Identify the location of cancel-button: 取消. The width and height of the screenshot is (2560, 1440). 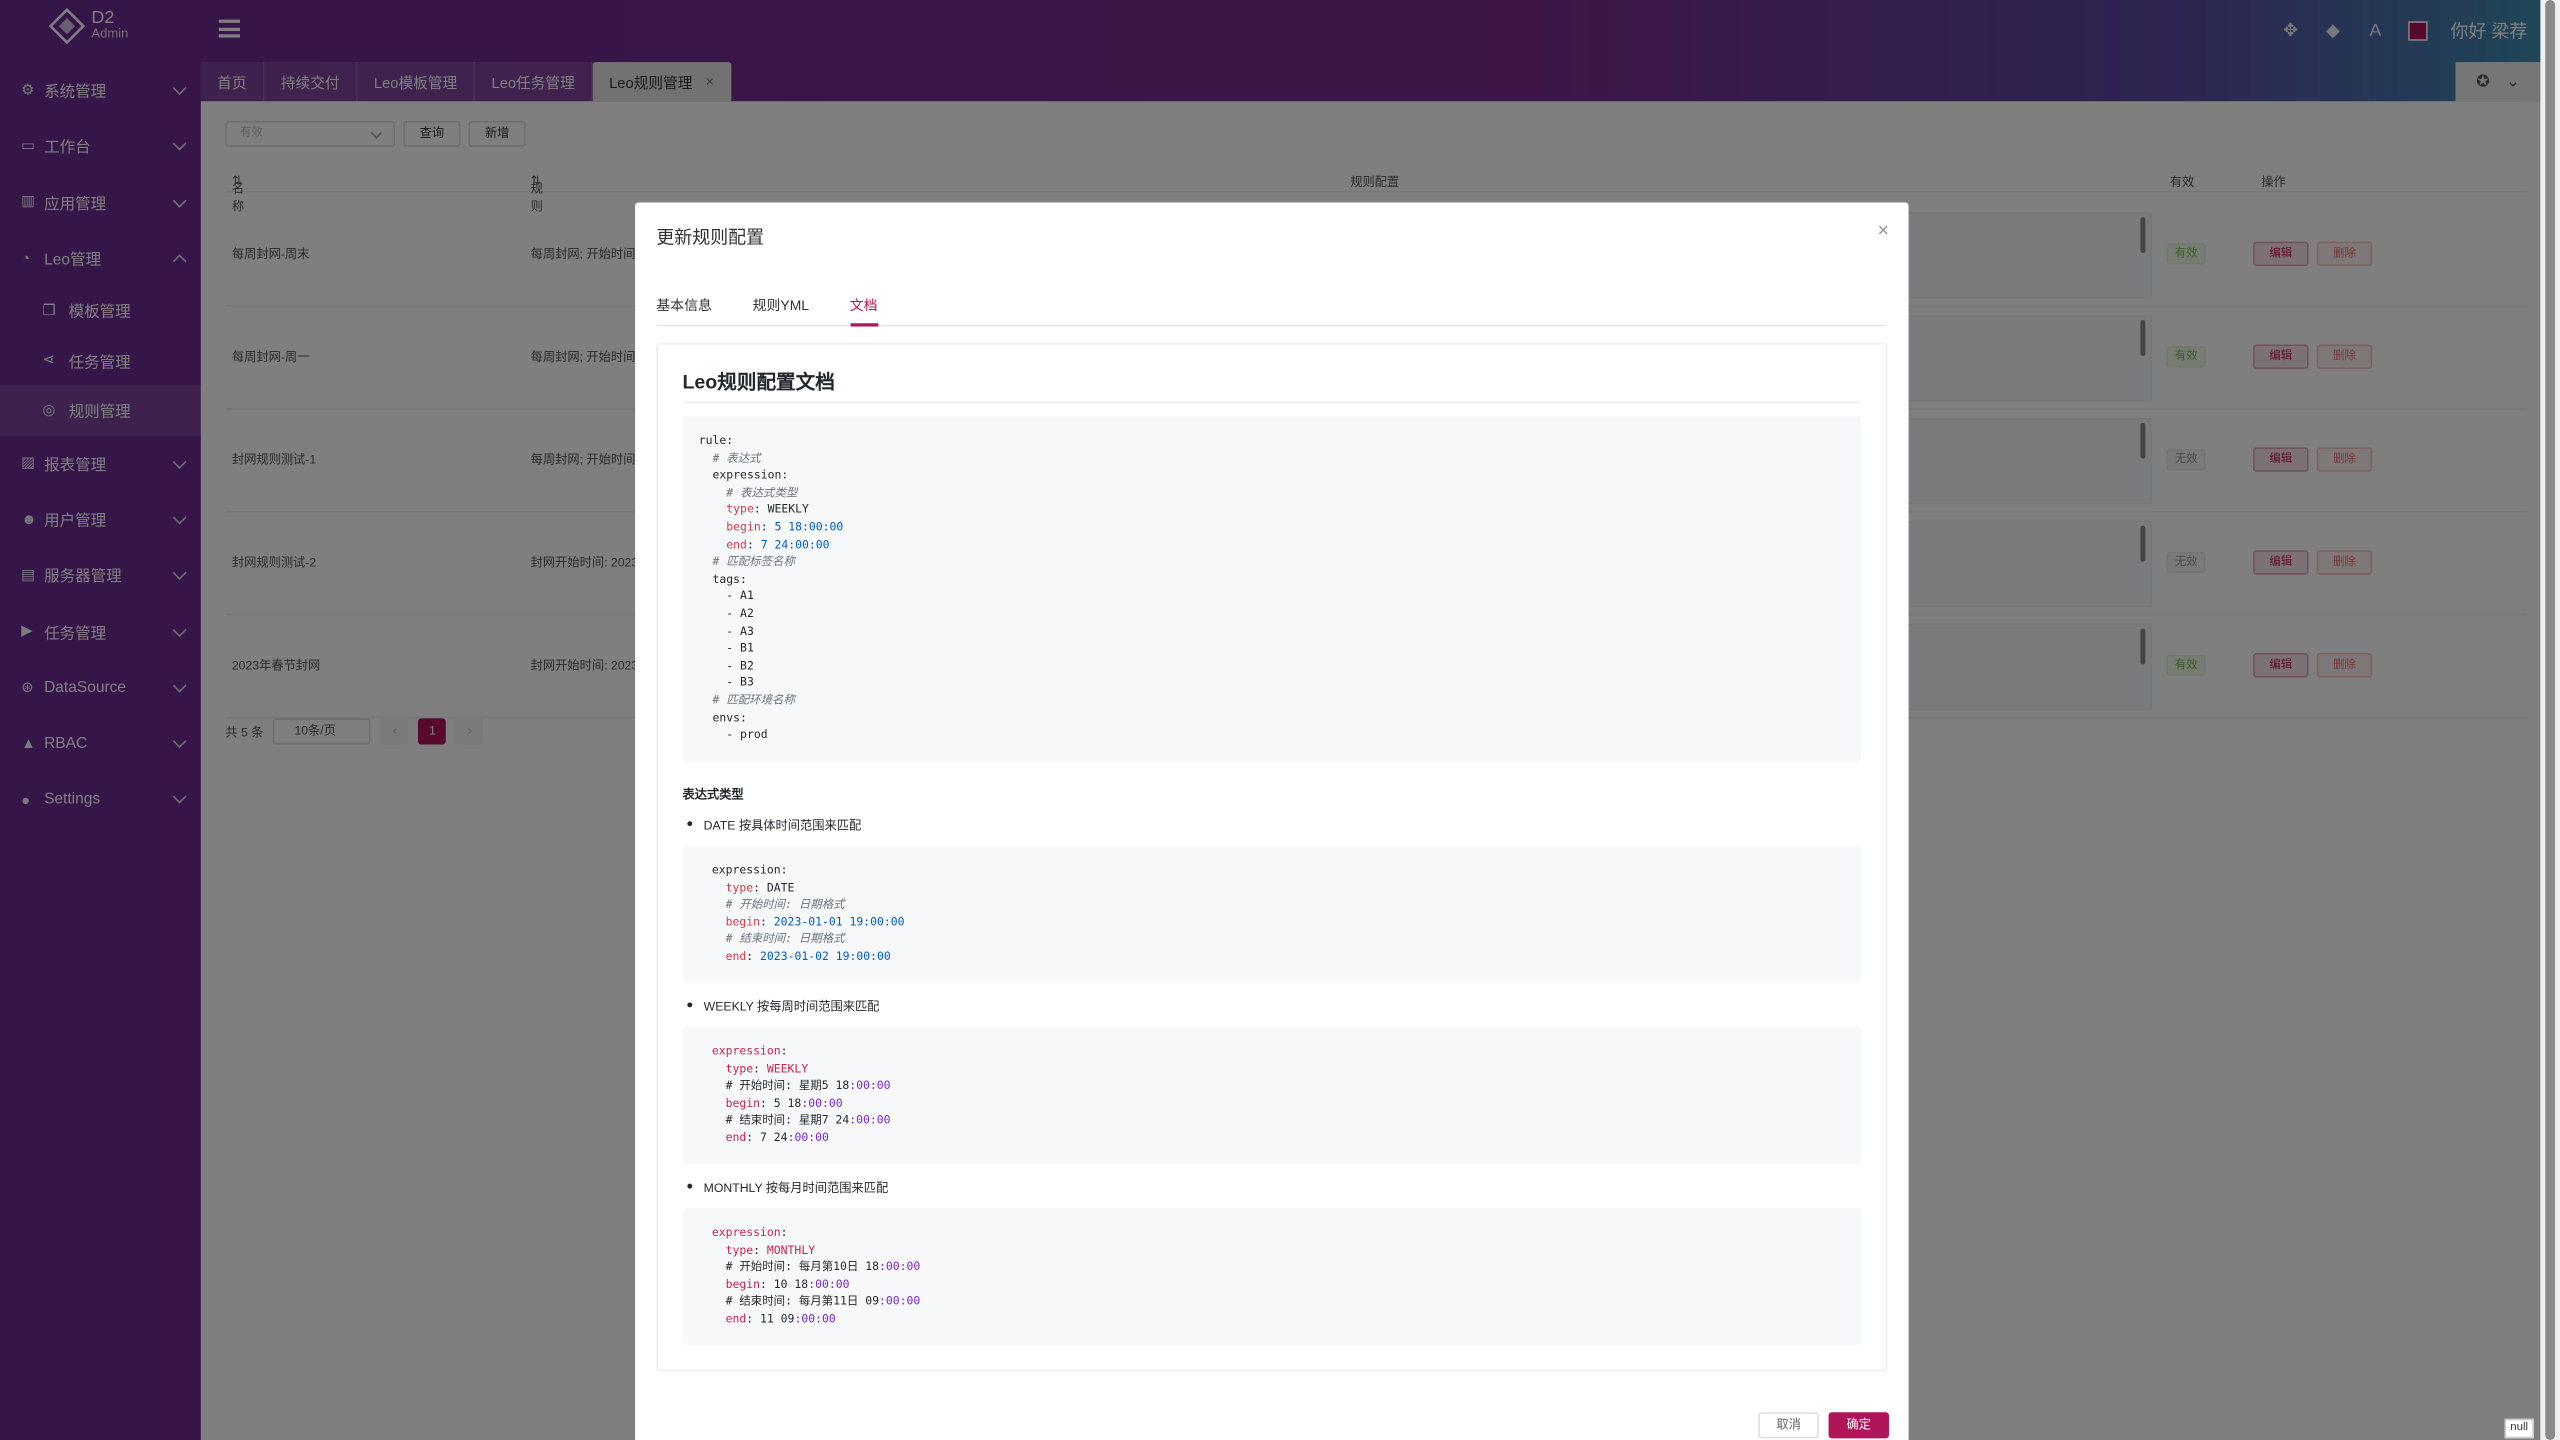
(1788, 1425).